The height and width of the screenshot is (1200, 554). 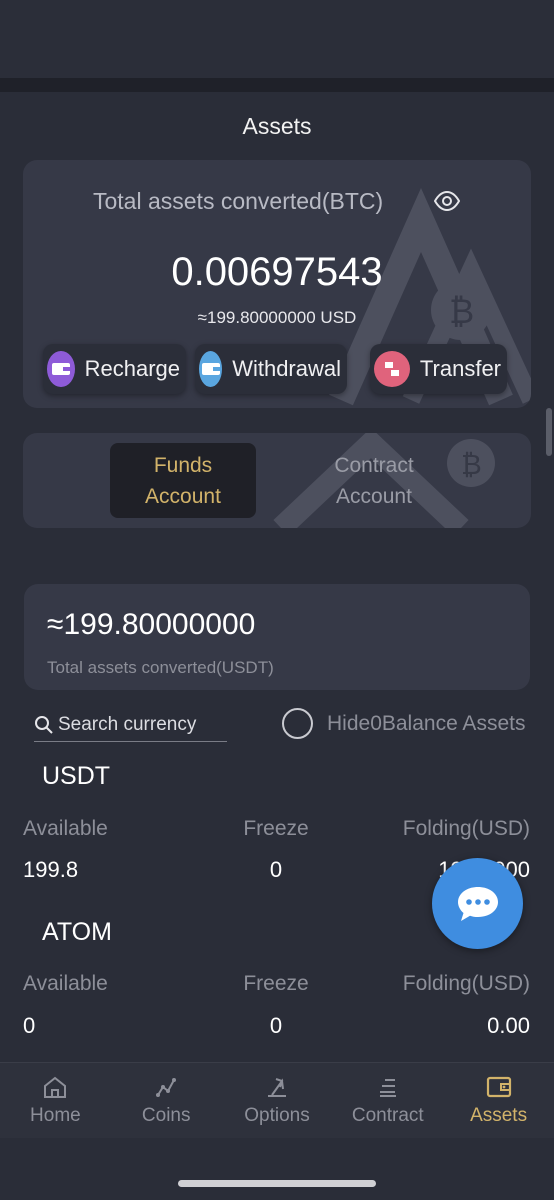 I want to click on tab-contract-account: Contract Account, so click(x=374, y=480).